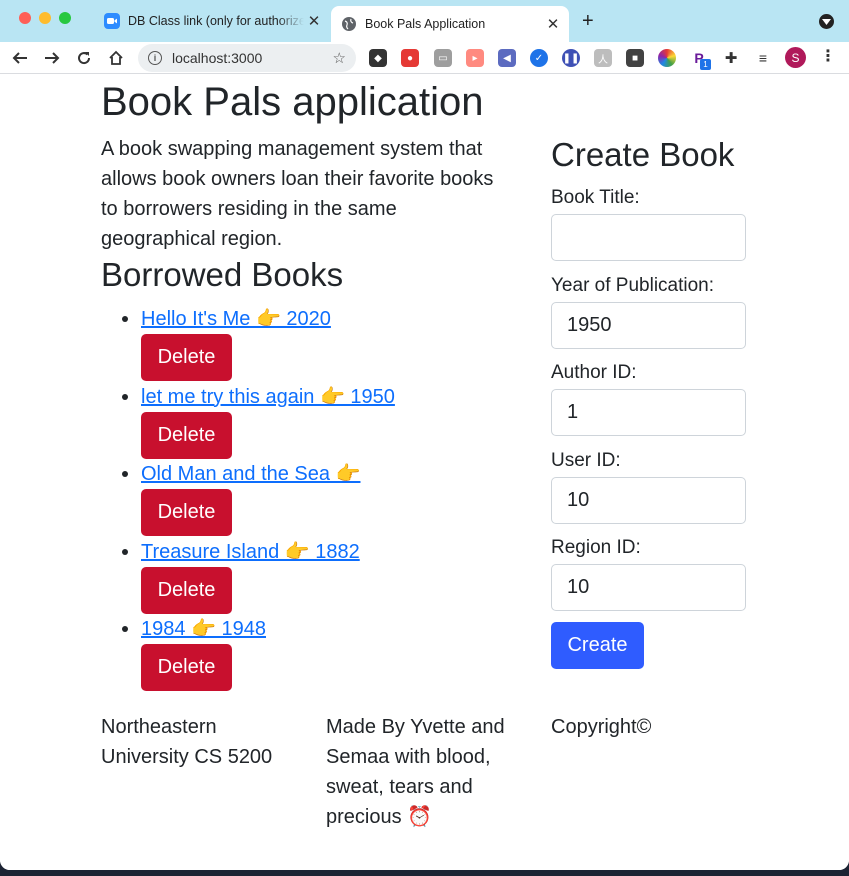 This screenshot has height=876, width=849. I want to click on forward-button, so click(52, 58).